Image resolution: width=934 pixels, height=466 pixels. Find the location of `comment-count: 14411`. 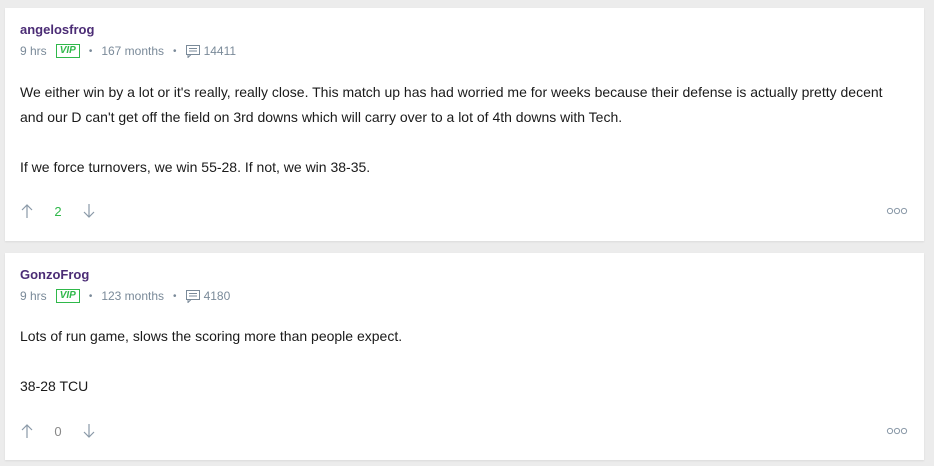

comment-count: 14411 is located at coordinates (220, 51).